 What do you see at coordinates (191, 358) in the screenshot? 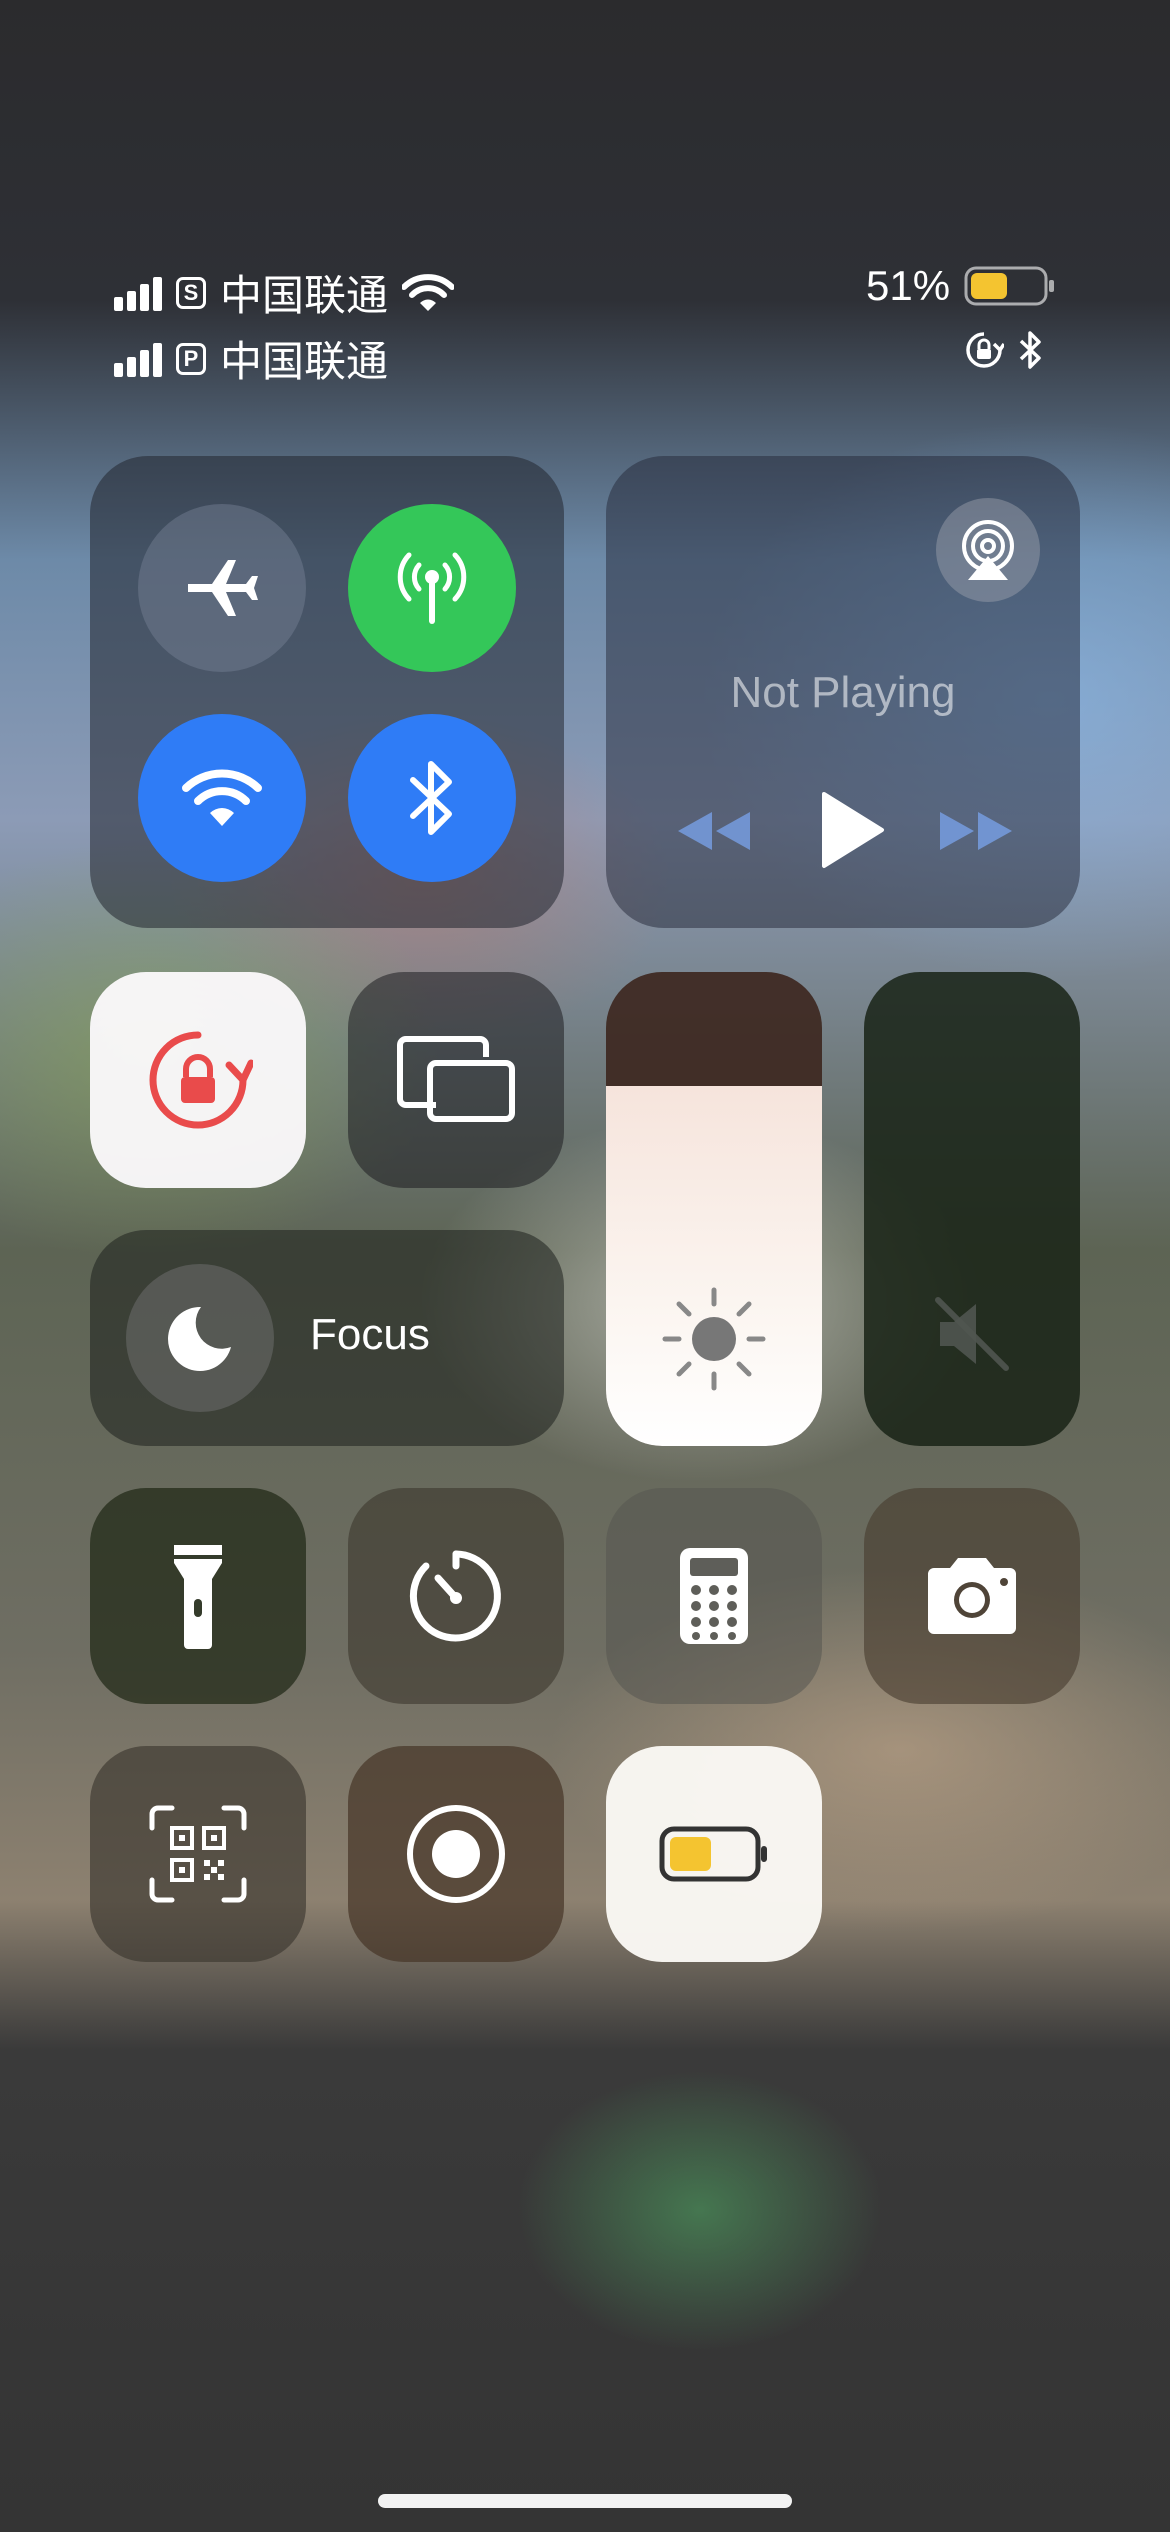
I see `sim-badge: P` at bounding box center [191, 358].